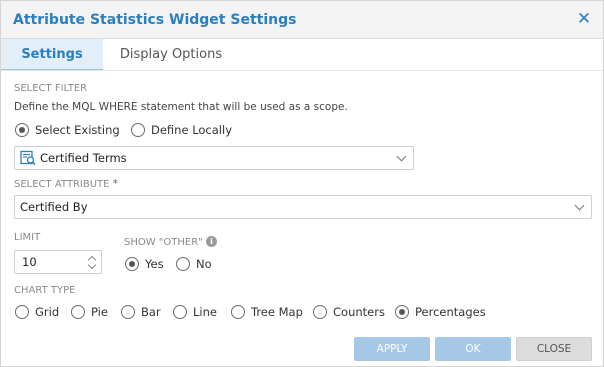 This screenshot has height=367, width=604. What do you see at coordinates (92, 265) in the screenshot?
I see `stepper-down-icon` at bounding box center [92, 265].